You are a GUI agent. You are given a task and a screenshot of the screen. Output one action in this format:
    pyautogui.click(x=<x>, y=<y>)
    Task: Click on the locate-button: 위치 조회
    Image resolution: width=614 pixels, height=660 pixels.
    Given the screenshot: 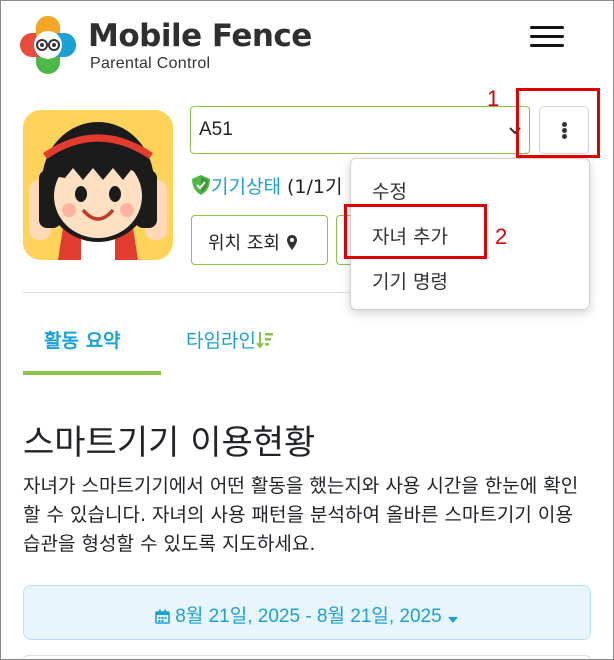 What is the action you would take?
    pyautogui.click(x=259, y=240)
    